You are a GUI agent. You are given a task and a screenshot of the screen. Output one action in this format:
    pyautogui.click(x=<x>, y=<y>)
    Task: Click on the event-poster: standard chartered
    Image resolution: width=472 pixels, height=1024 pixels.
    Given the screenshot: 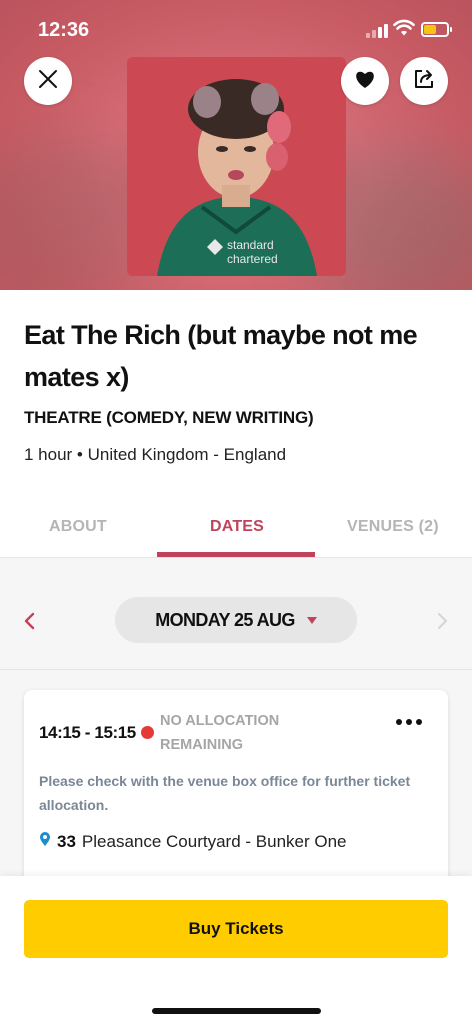 What is the action you would take?
    pyautogui.click(x=236, y=166)
    